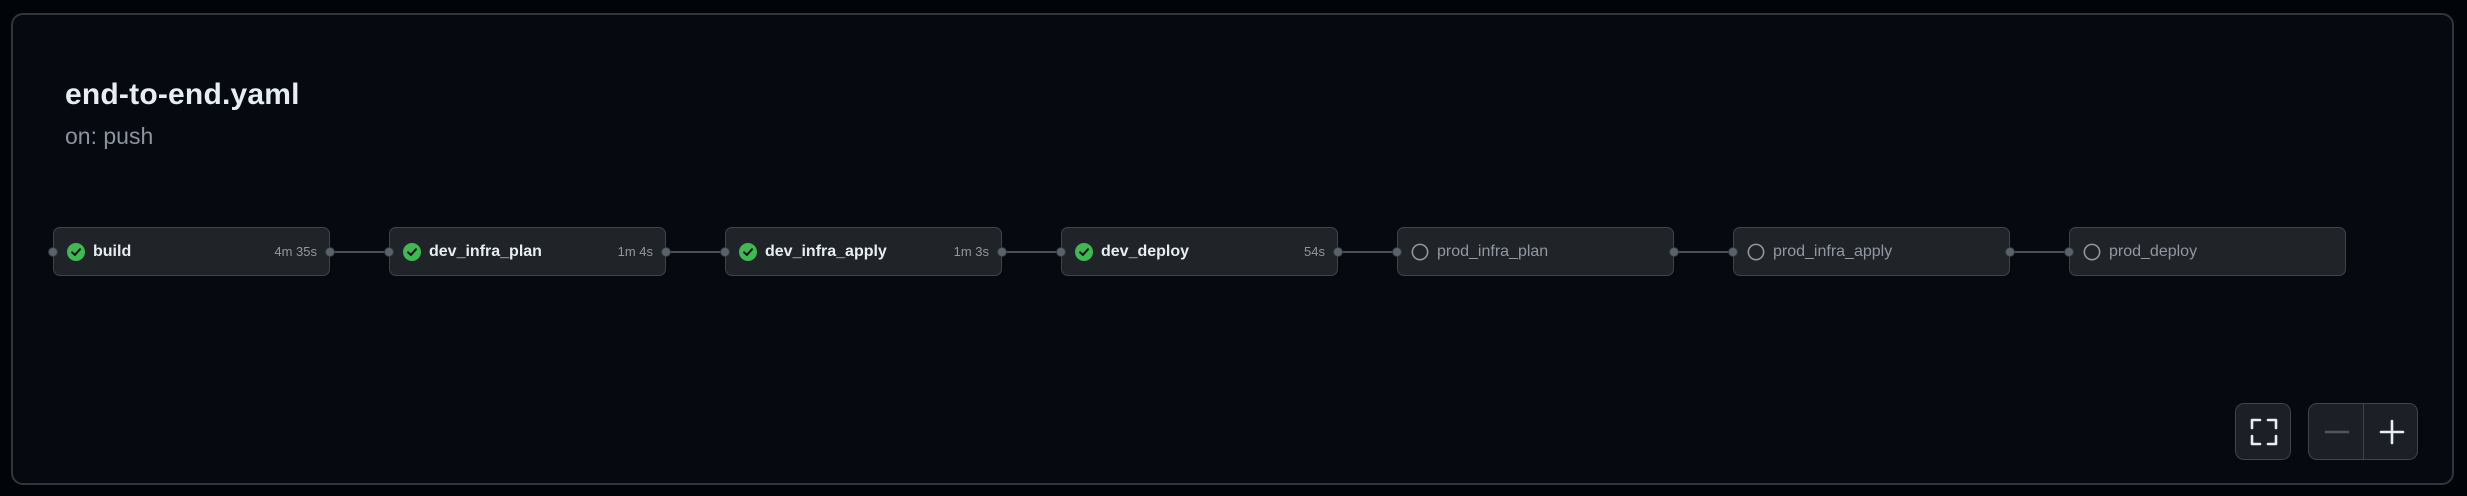  I want to click on job-name: dev_infra_apply, so click(826, 251).